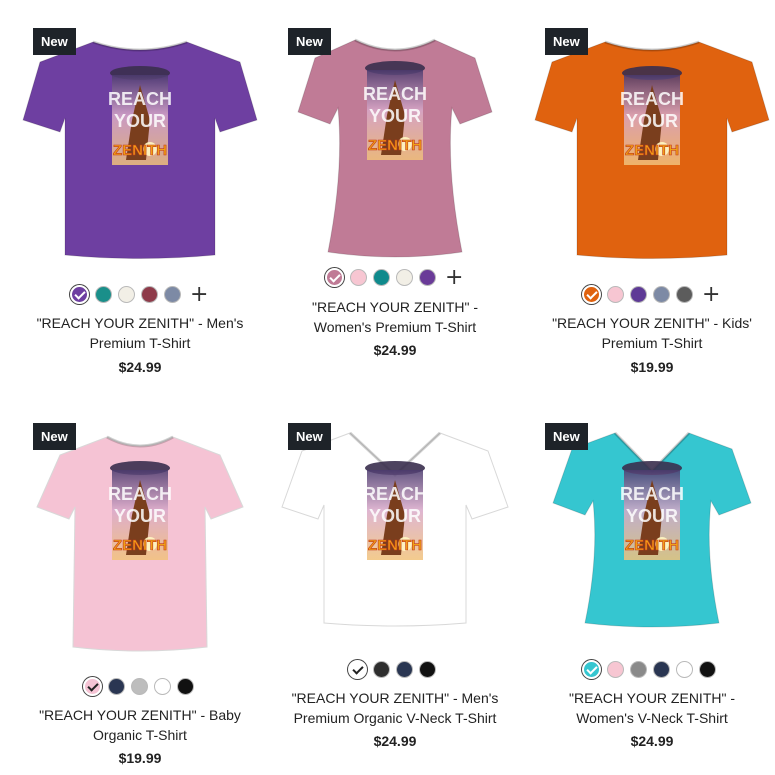  Describe the element at coordinates (652, 718) in the screenshot. I see `product-name-line2: Women's V-Neck T-Shirt` at that location.